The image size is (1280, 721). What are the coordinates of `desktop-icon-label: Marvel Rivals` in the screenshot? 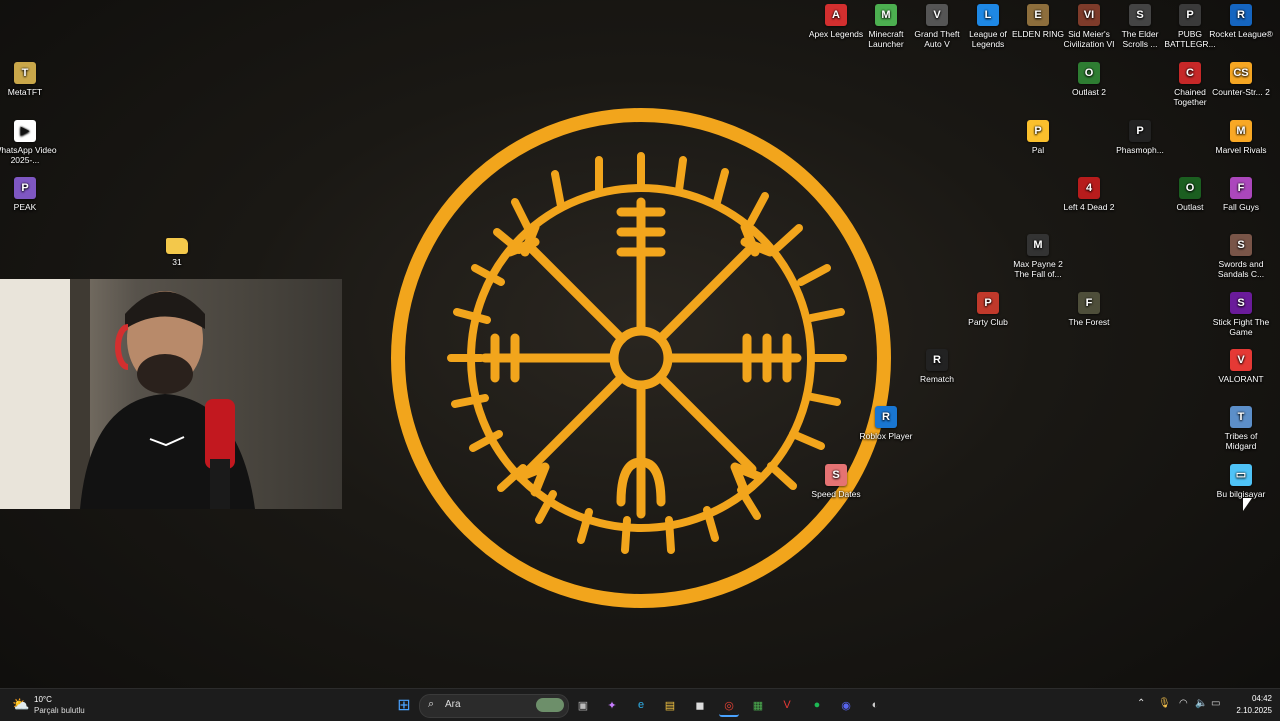 It's located at (1241, 150).